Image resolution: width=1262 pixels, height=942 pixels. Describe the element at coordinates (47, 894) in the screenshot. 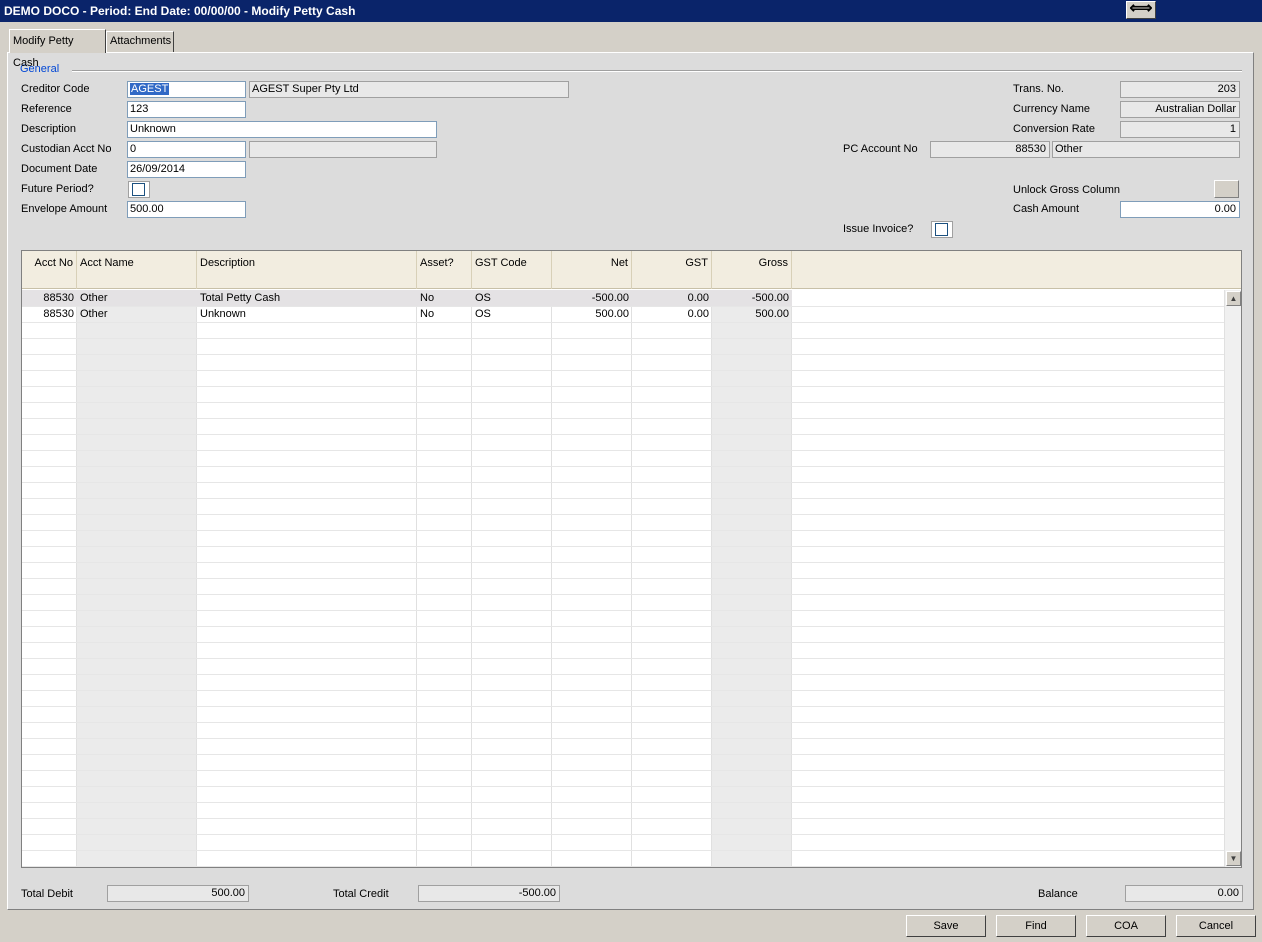

I see `total-debit-label: Total Debit` at that location.